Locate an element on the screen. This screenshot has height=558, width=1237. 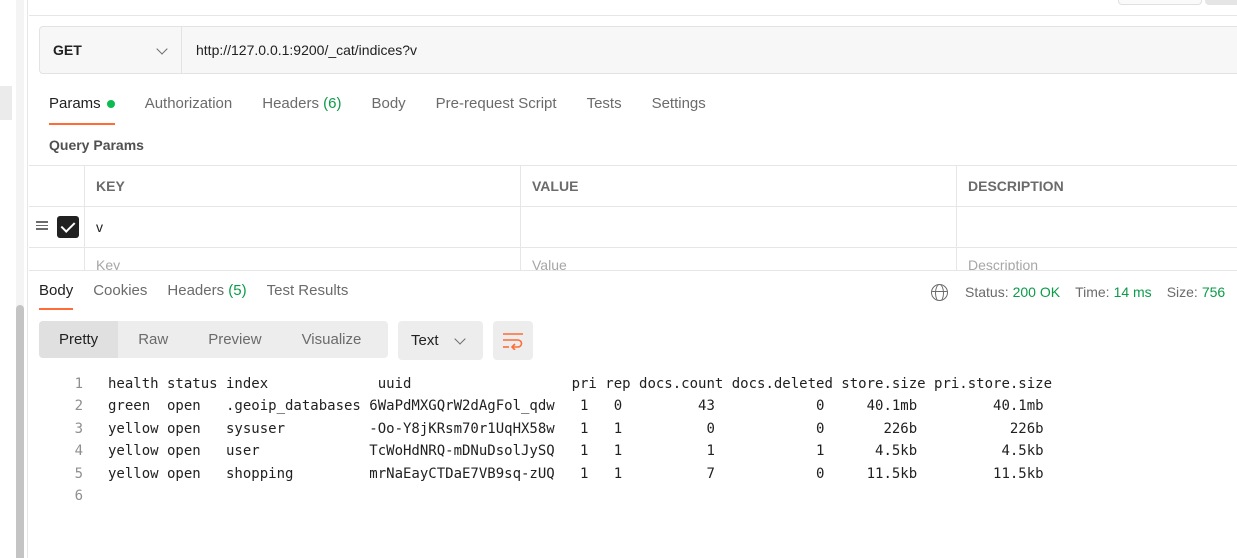
line-number: 1 is located at coordinates (78, 384).